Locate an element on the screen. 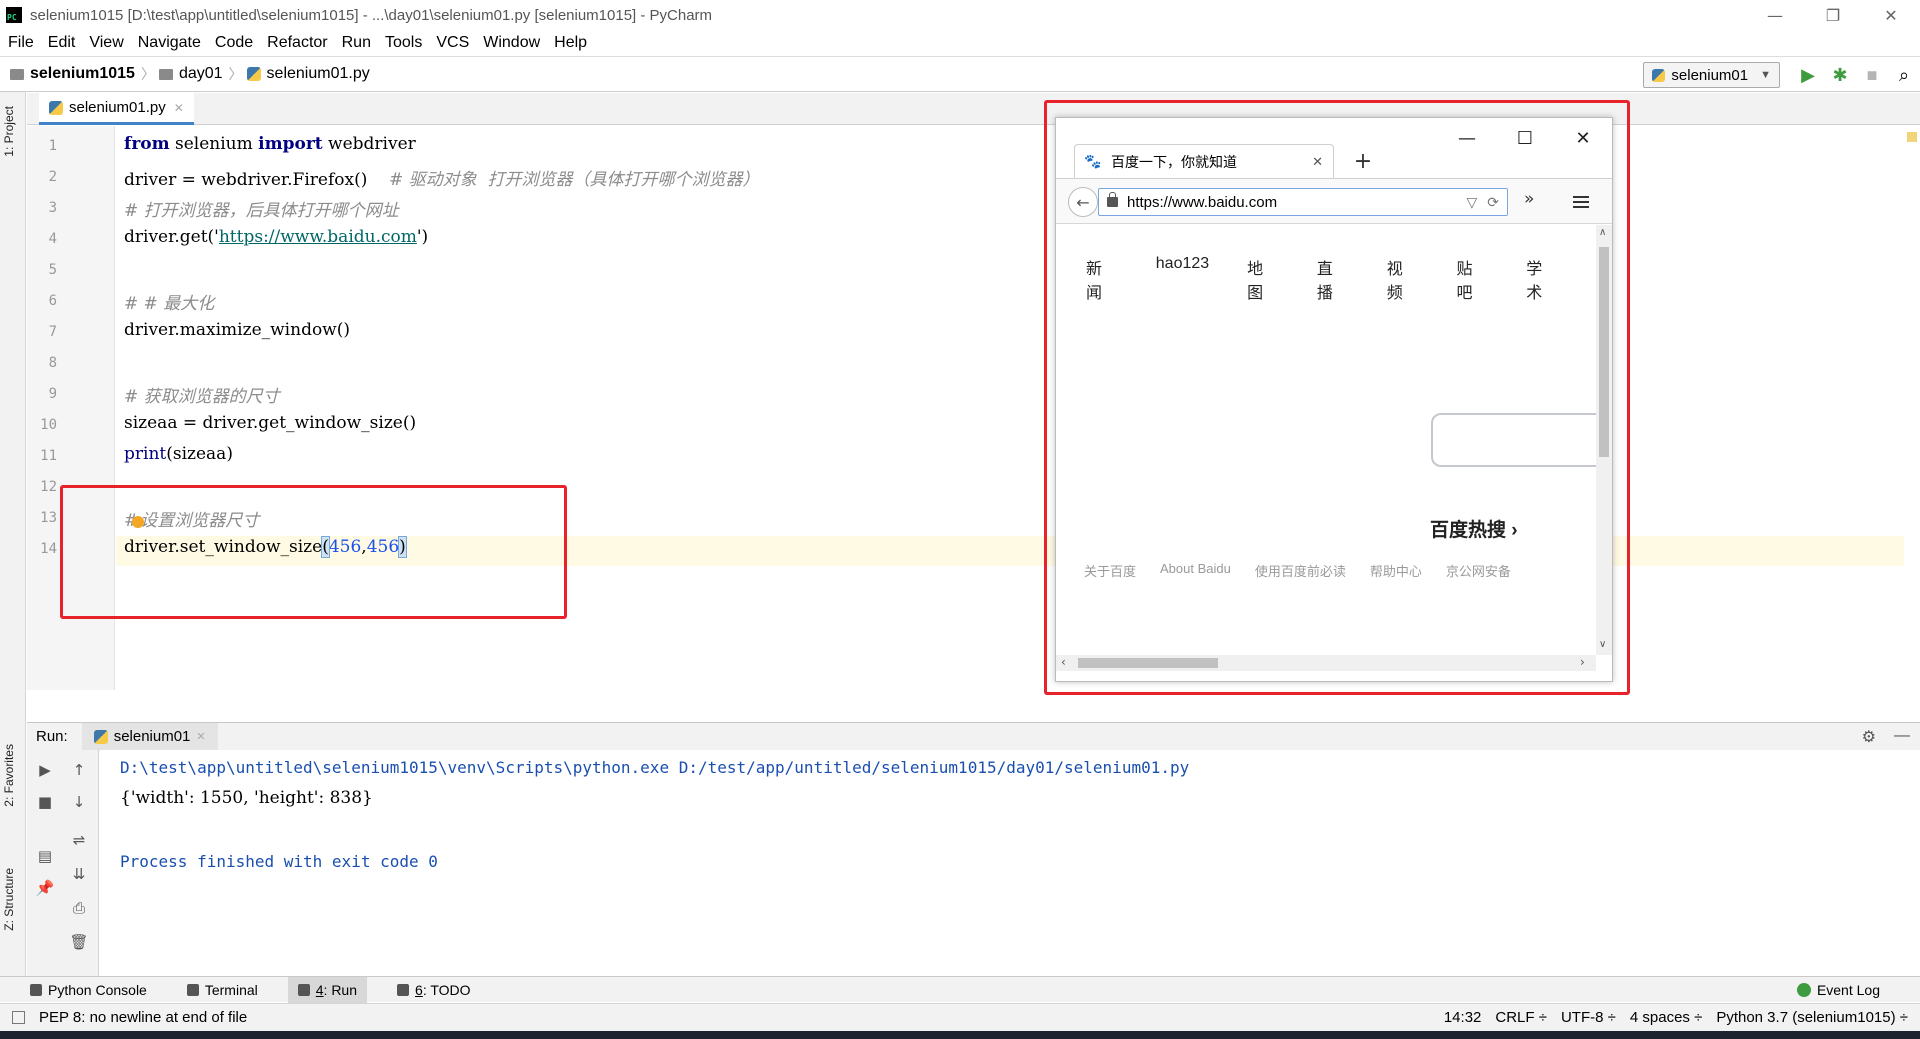  code-text: selenium is located at coordinates (214, 144).